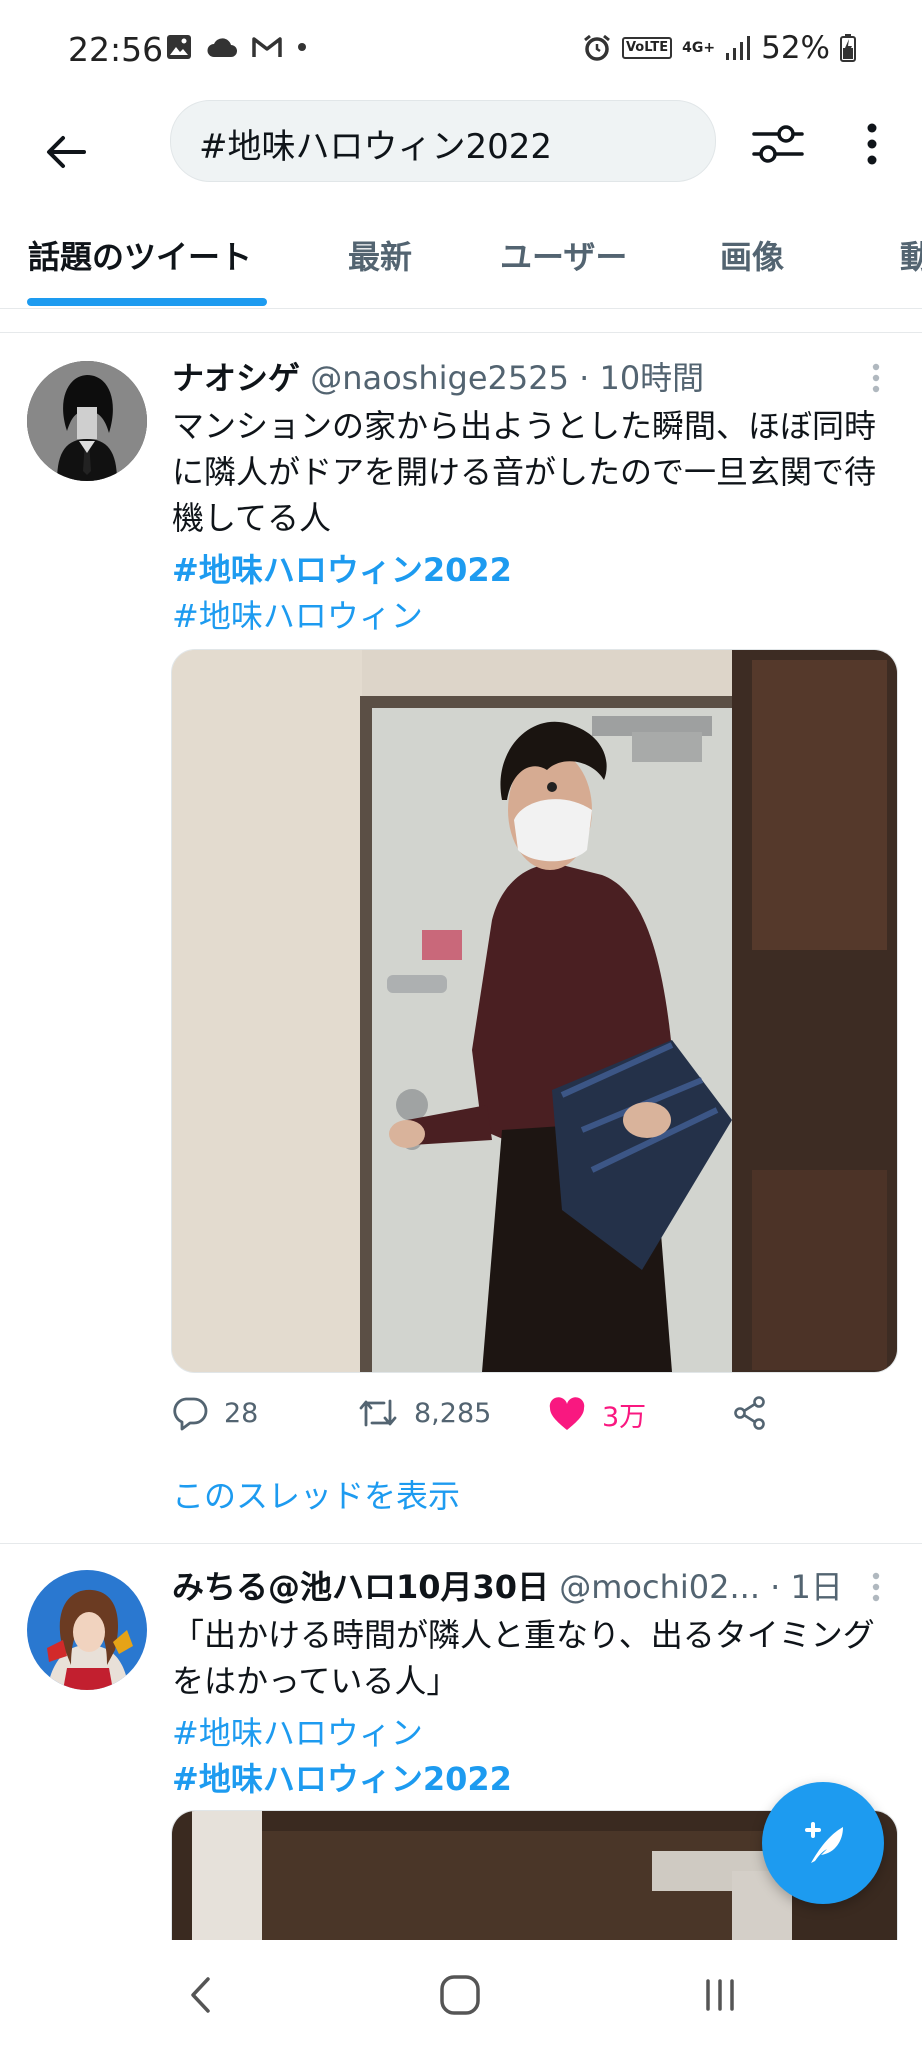 The image size is (922, 2048). What do you see at coordinates (719, 48) in the screenshot?
I see `status-right-icons: VoLTE 4G+ 52%` at bounding box center [719, 48].